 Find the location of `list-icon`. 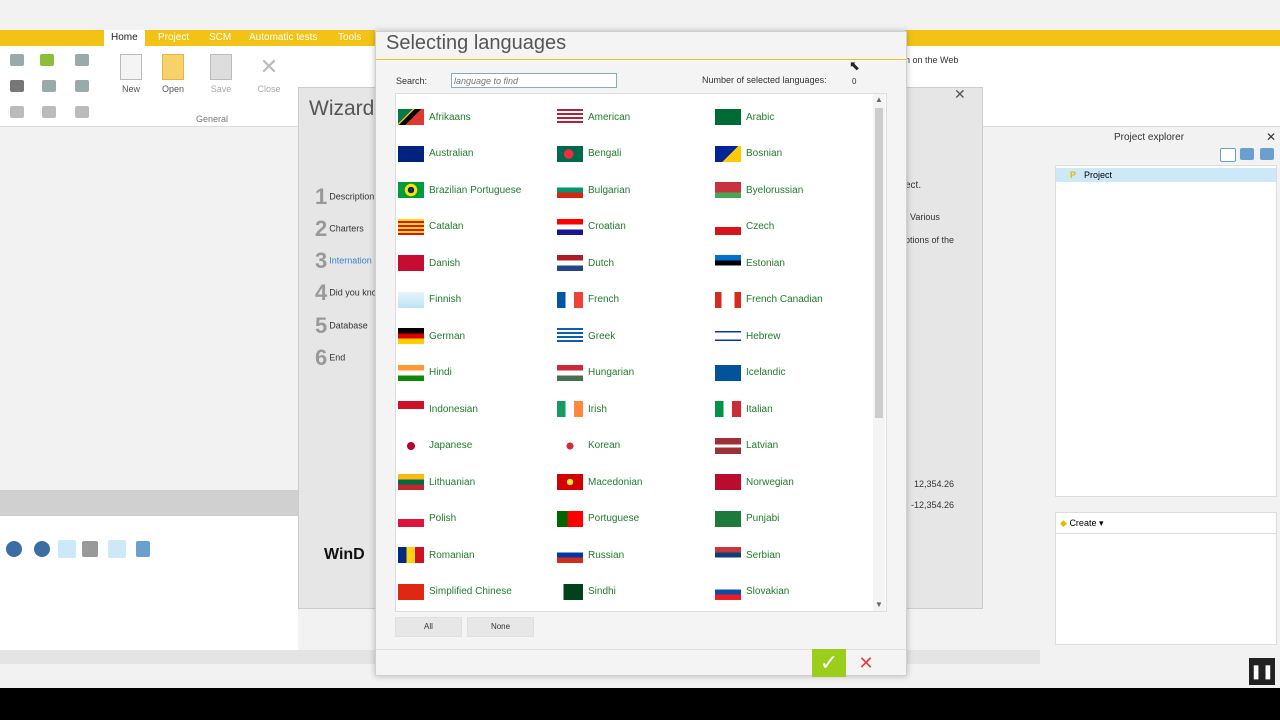

list-icon is located at coordinates (82, 112).